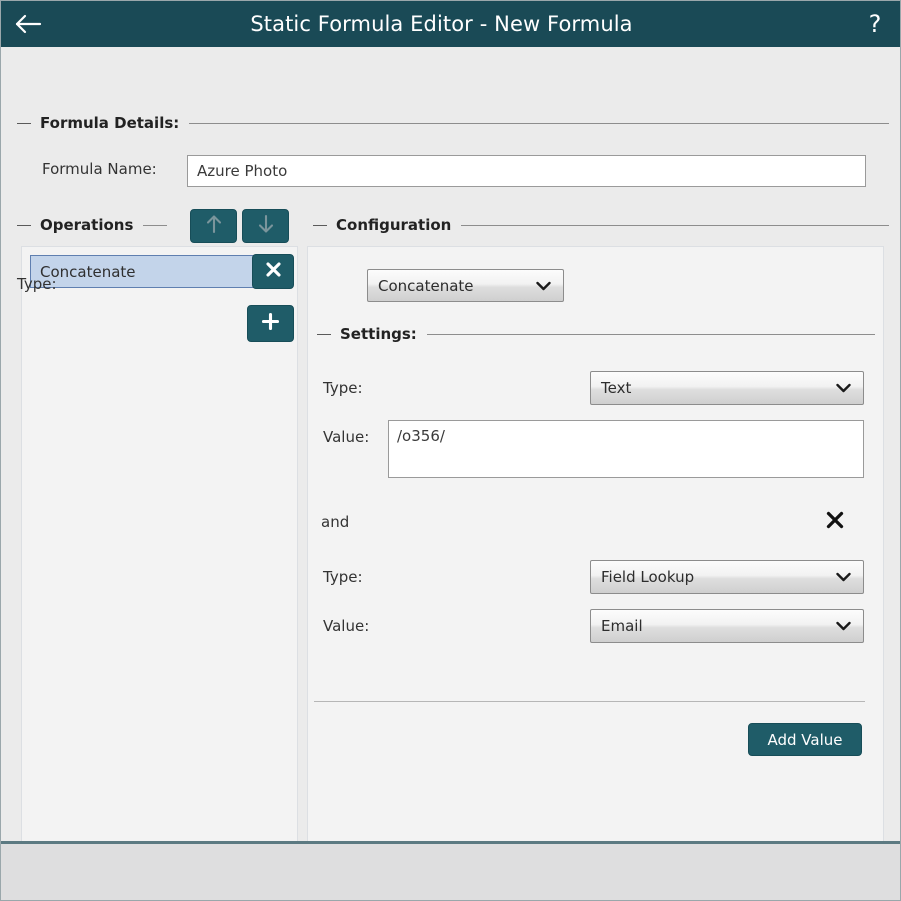  What do you see at coordinates (874, 24) in the screenshot?
I see `help-button: ?` at bounding box center [874, 24].